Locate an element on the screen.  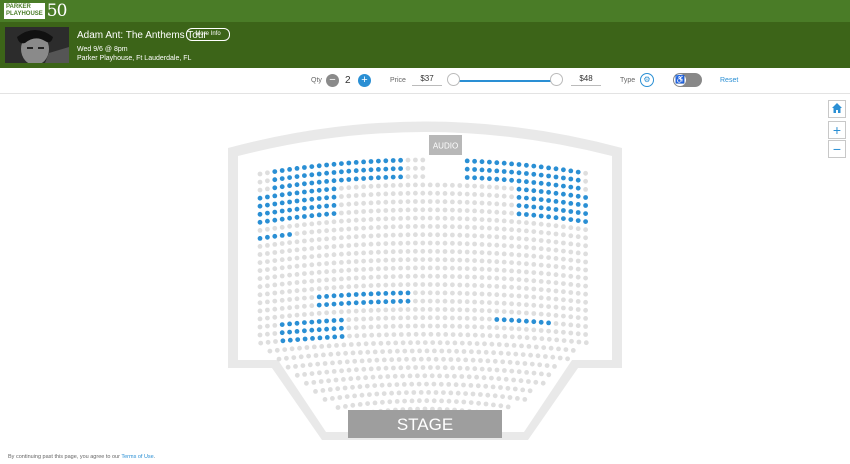
price-max-field: $48 is located at coordinates (586, 79).